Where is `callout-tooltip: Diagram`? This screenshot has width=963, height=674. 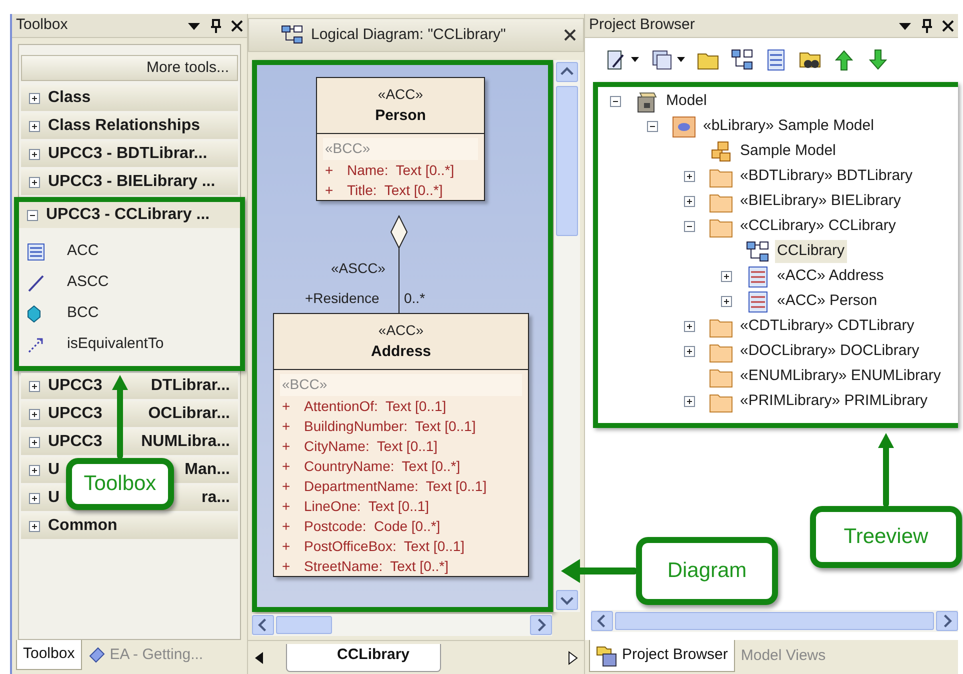 callout-tooltip: Diagram is located at coordinates (669, 571).